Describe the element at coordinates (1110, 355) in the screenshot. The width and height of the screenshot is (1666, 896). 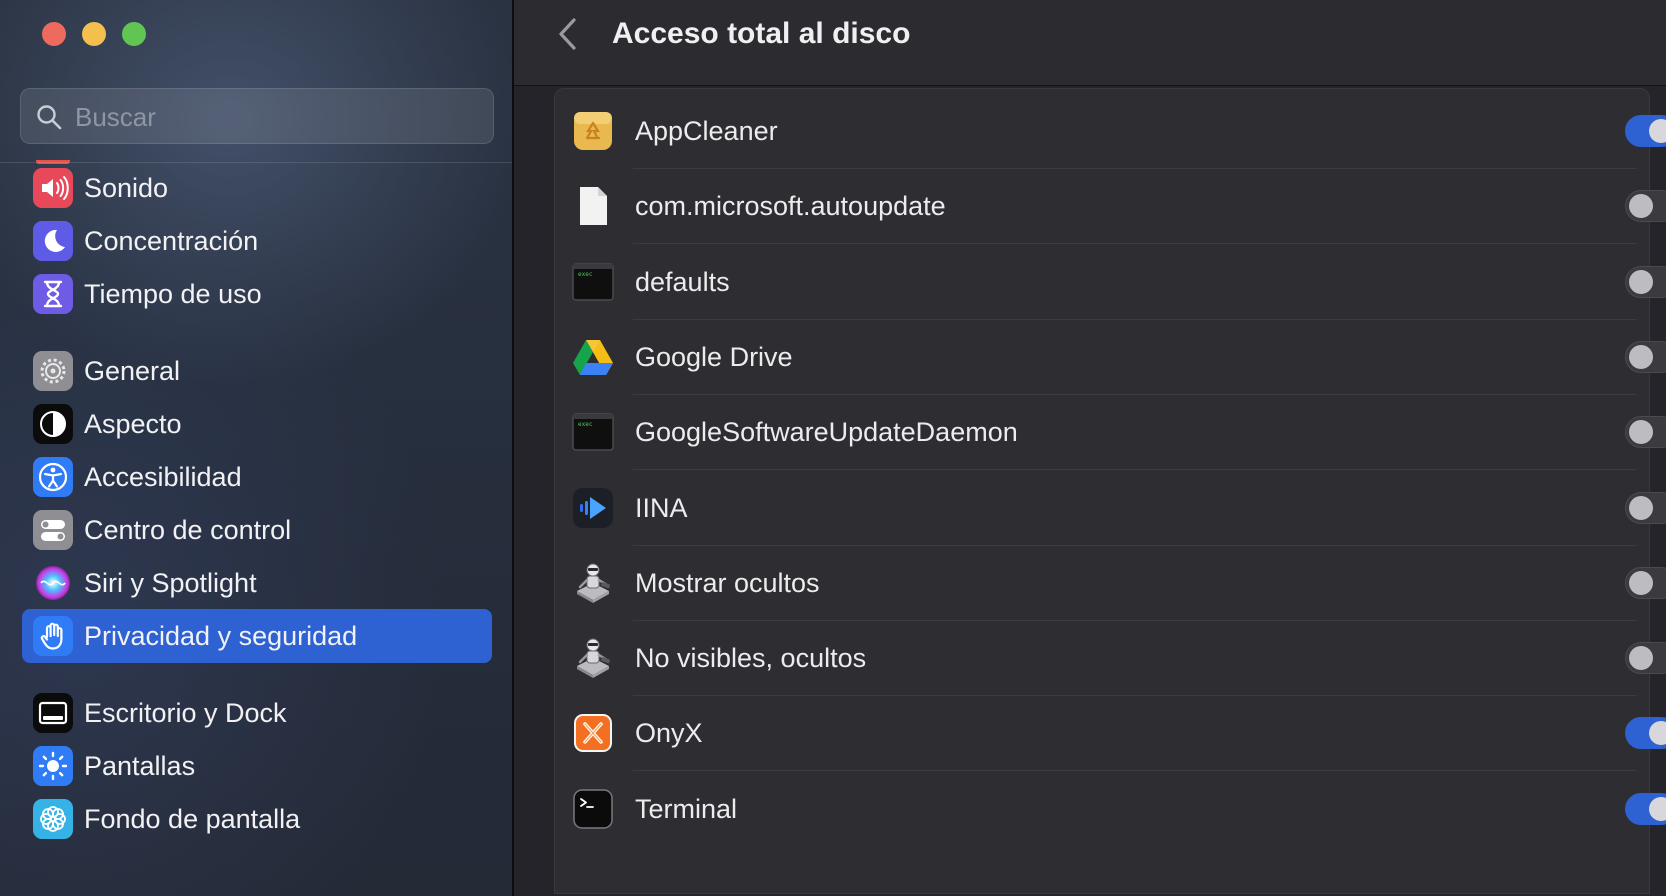
I see `app-row: Google Drive` at that location.